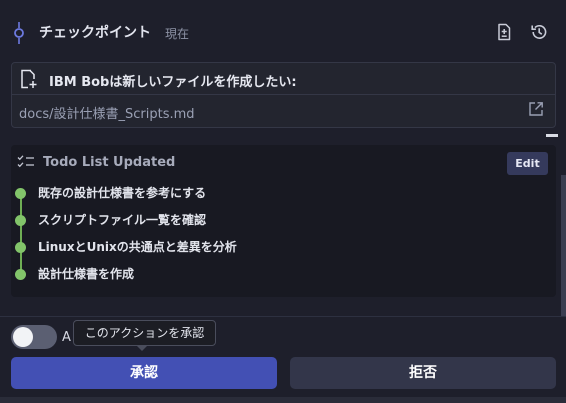 The height and width of the screenshot is (403, 566). Describe the element at coordinates (173, 82) in the screenshot. I see `file-card-title: IBM Bobは新しいファイルを作成したい:` at that location.